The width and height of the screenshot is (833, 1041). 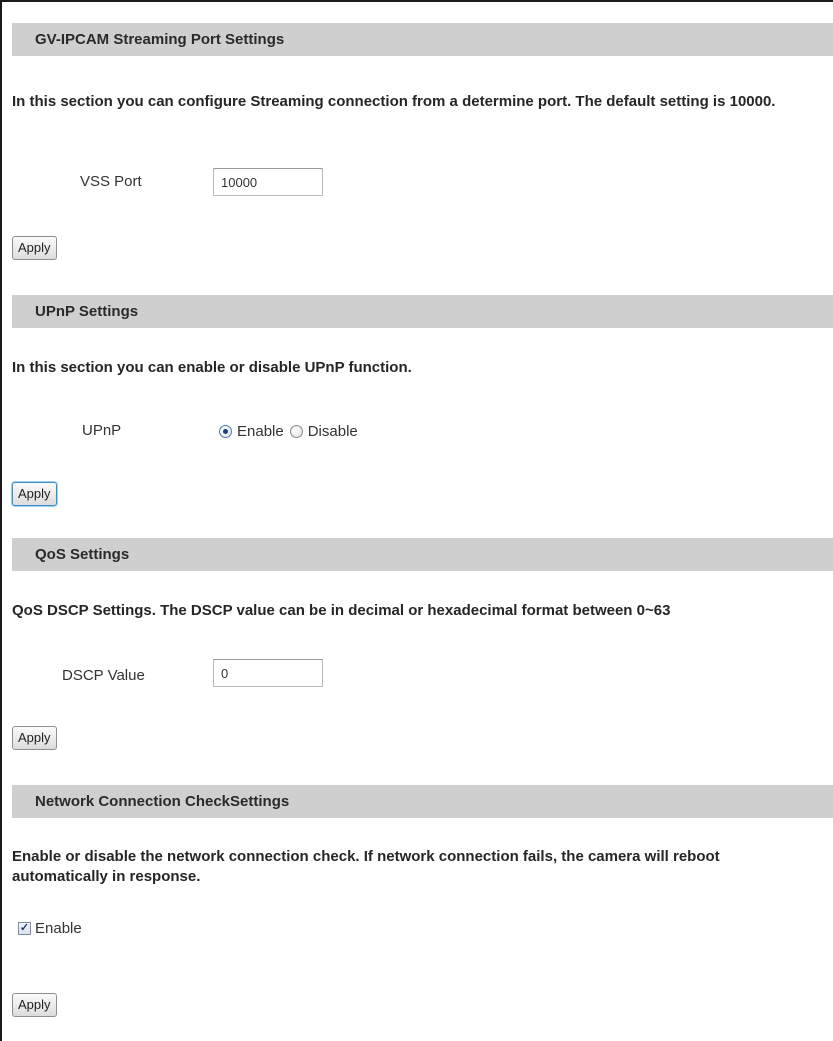 I want to click on upnp-disable-label: Disable, so click(x=333, y=431).